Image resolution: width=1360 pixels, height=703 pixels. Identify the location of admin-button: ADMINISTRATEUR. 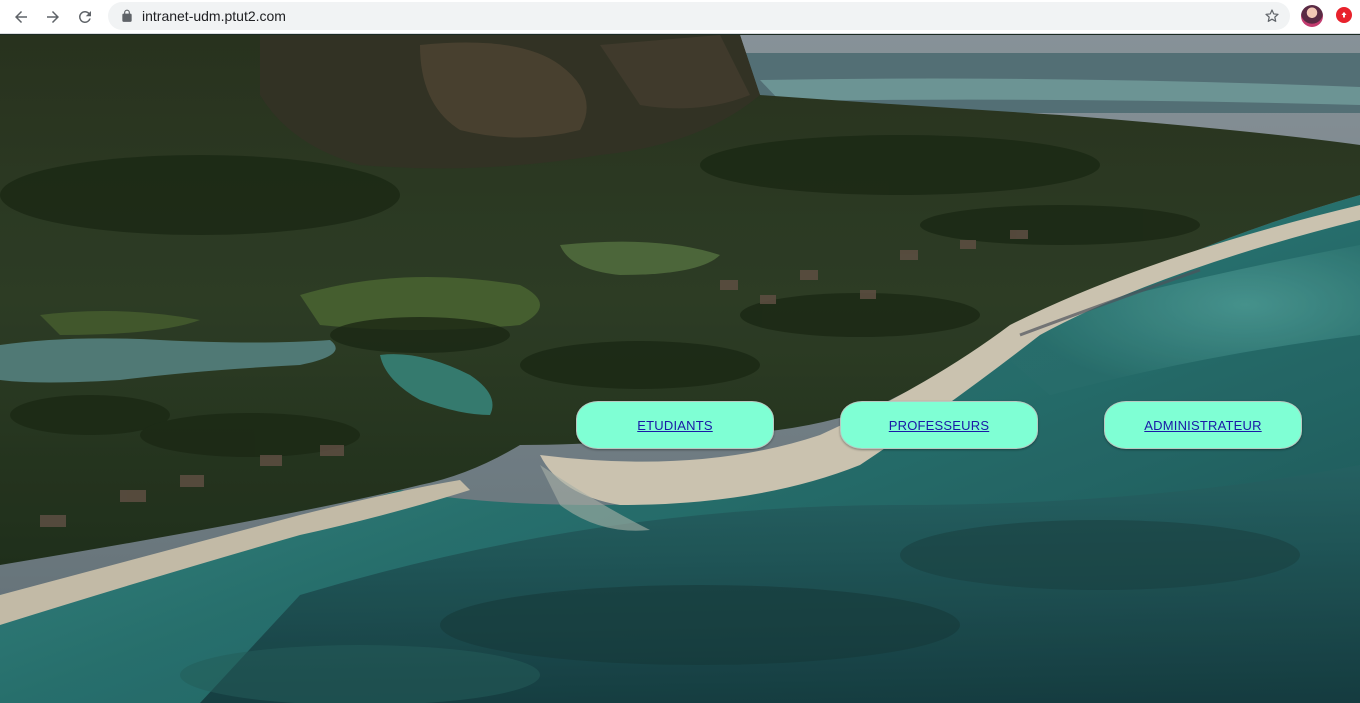
(1203, 425).